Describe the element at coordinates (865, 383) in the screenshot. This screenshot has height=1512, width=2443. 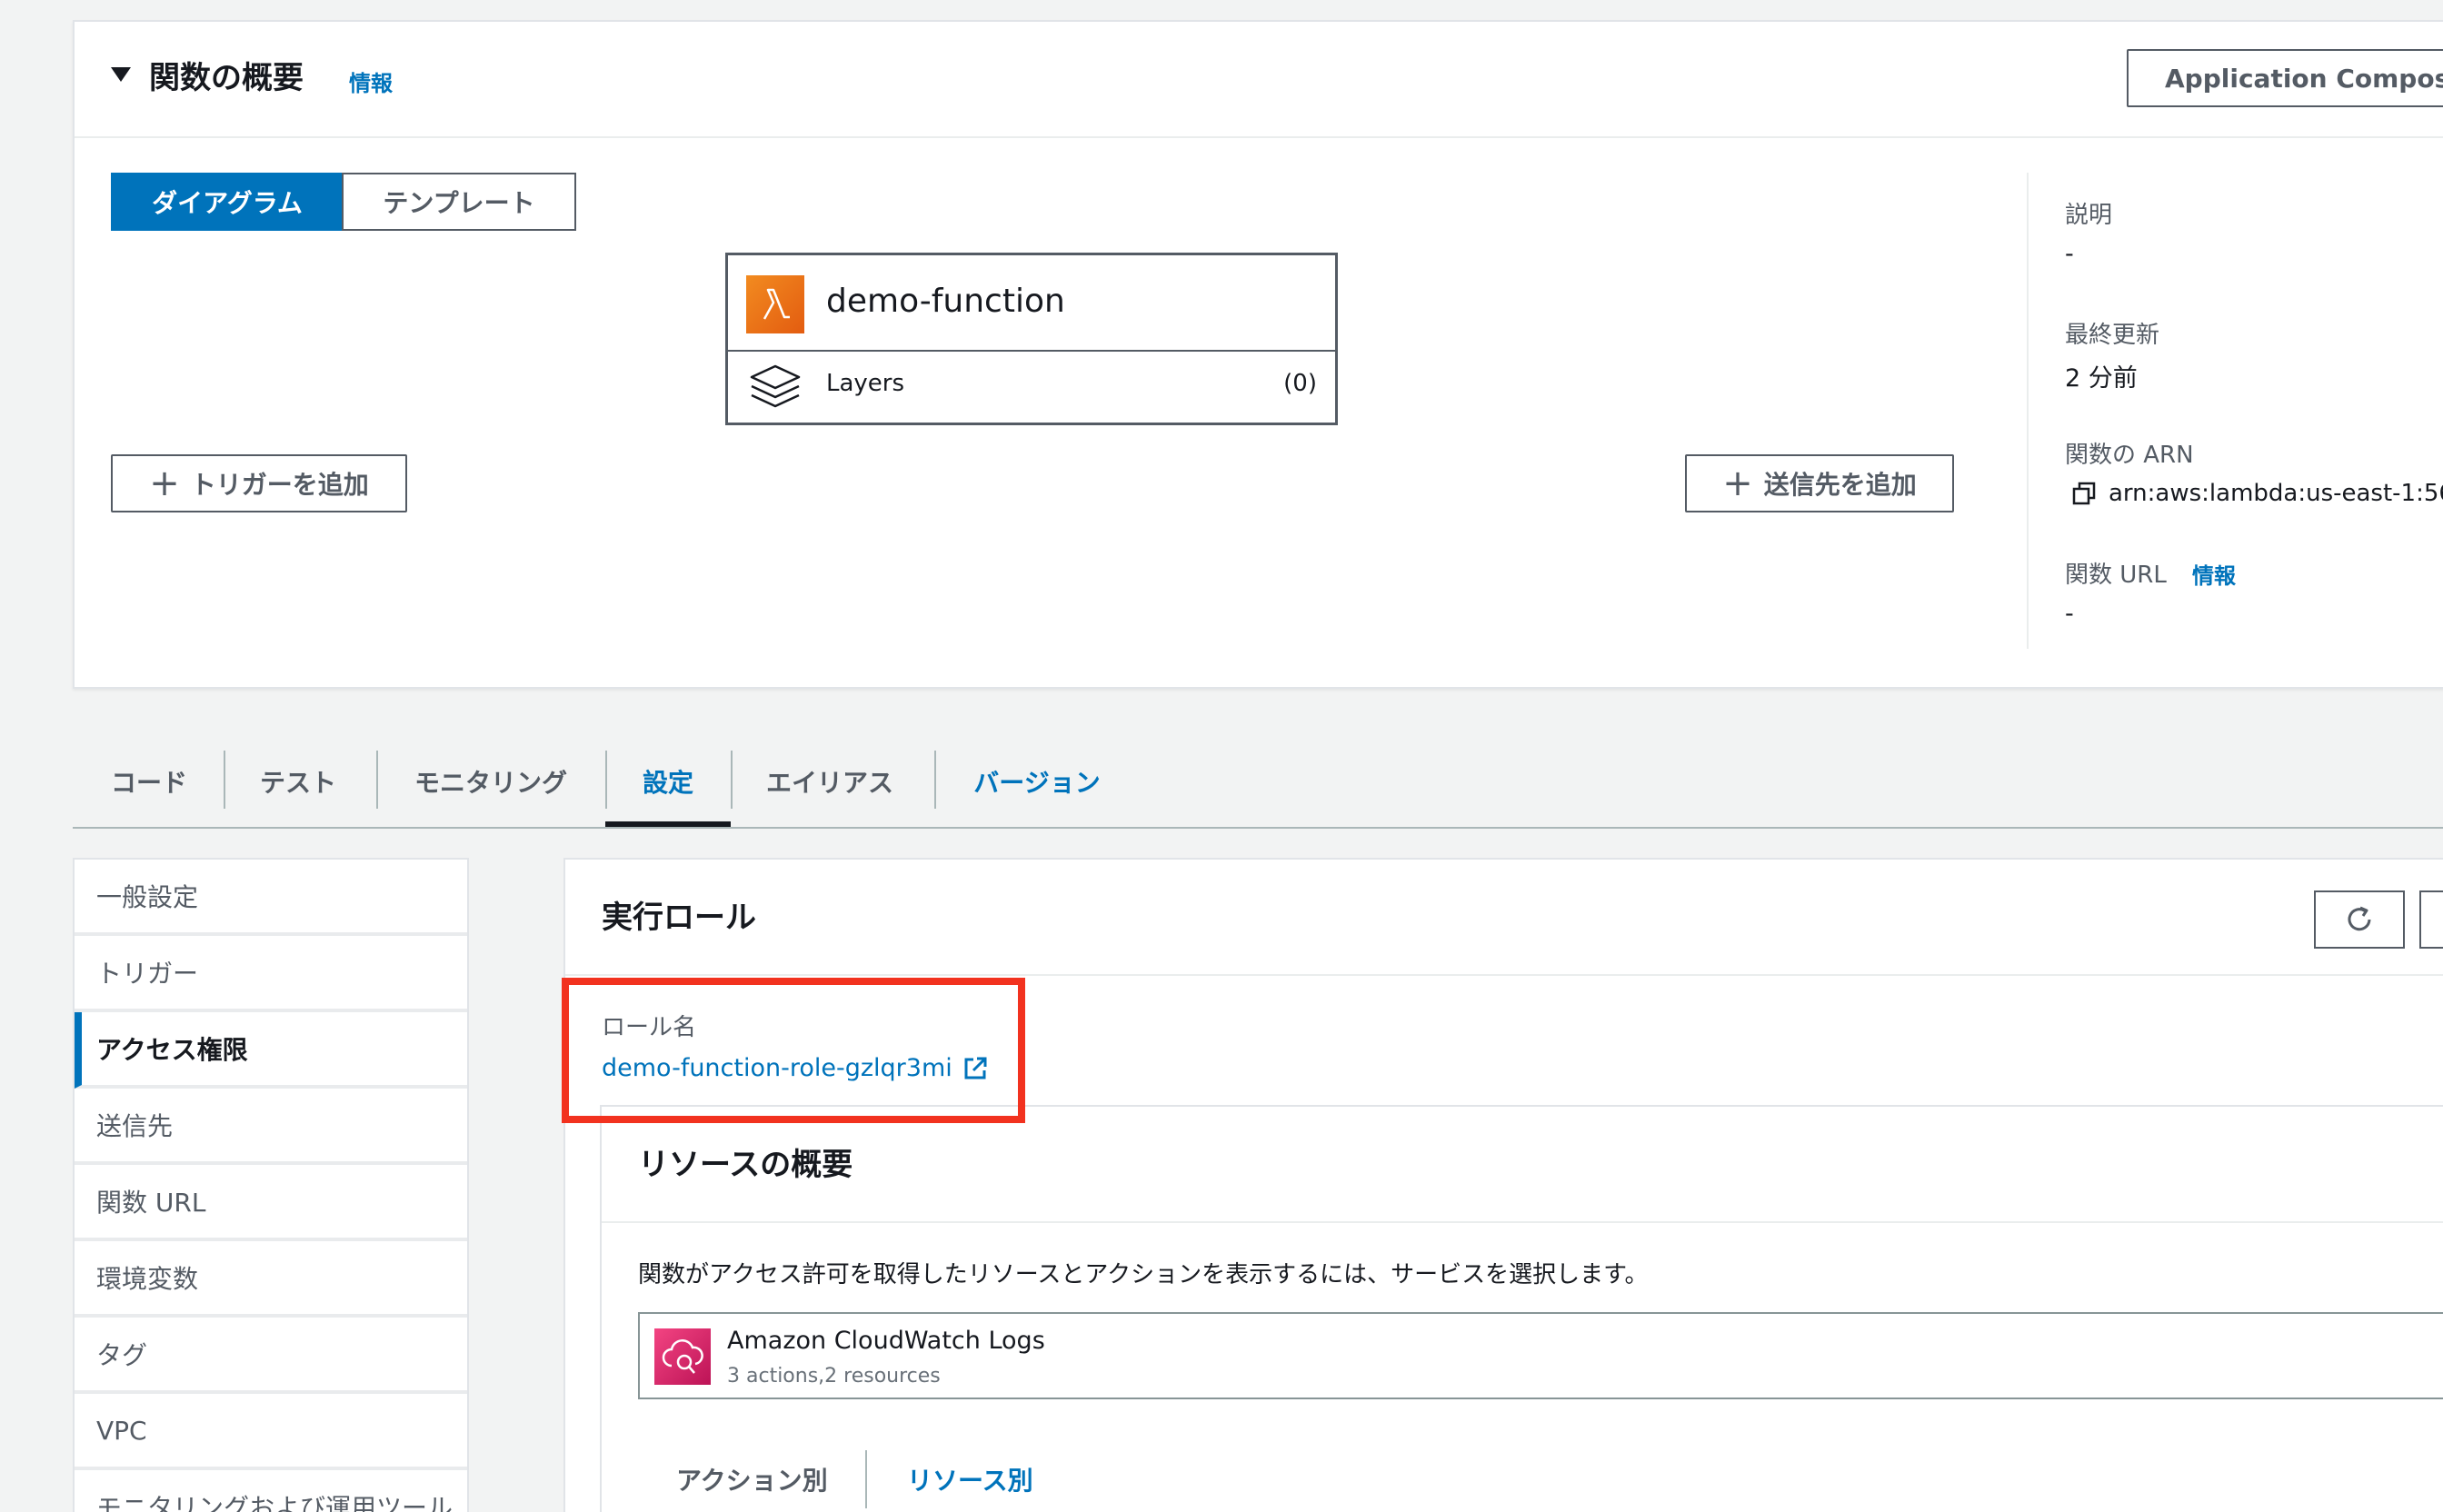
I see `layers-label: Layers` at that location.